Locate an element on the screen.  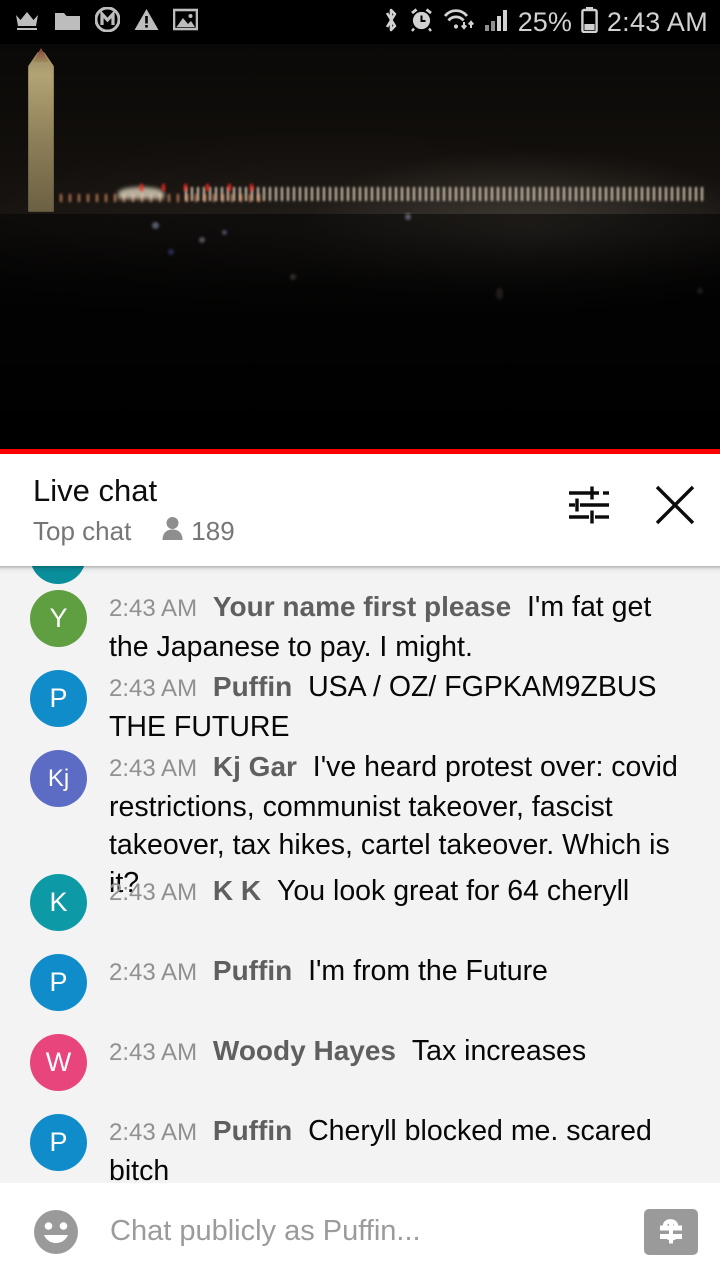
message-author: K K is located at coordinates (237, 890).